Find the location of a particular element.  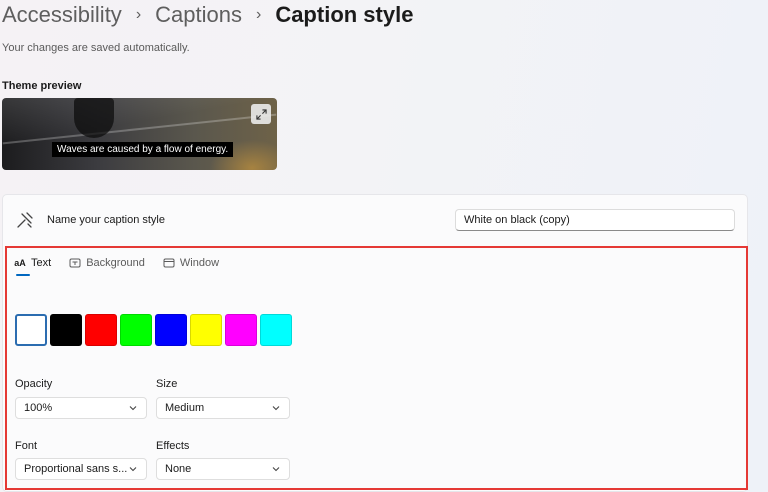

name-style-row: Name your caption style is located at coordinates (375, 220).